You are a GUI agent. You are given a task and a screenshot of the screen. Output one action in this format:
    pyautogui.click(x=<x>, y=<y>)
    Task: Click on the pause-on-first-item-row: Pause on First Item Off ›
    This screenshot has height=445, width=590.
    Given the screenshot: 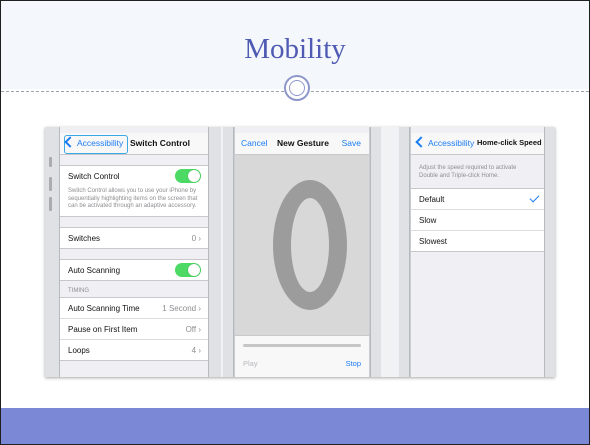 What is the action you would take?
    pyautogui.click(x=134, y=329)
    